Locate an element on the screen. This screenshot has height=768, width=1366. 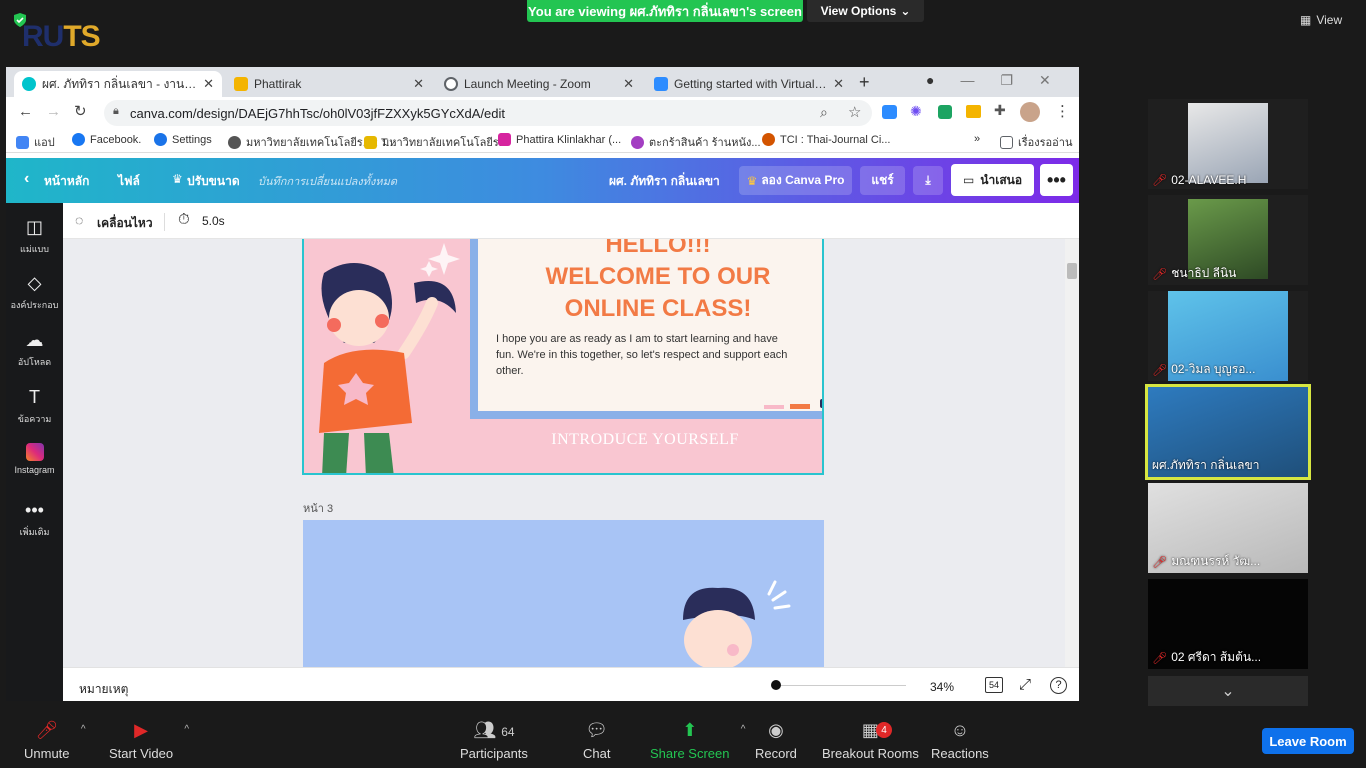
scroll-participants-down-button: ⌄ is located at coordinates (1228, 691).